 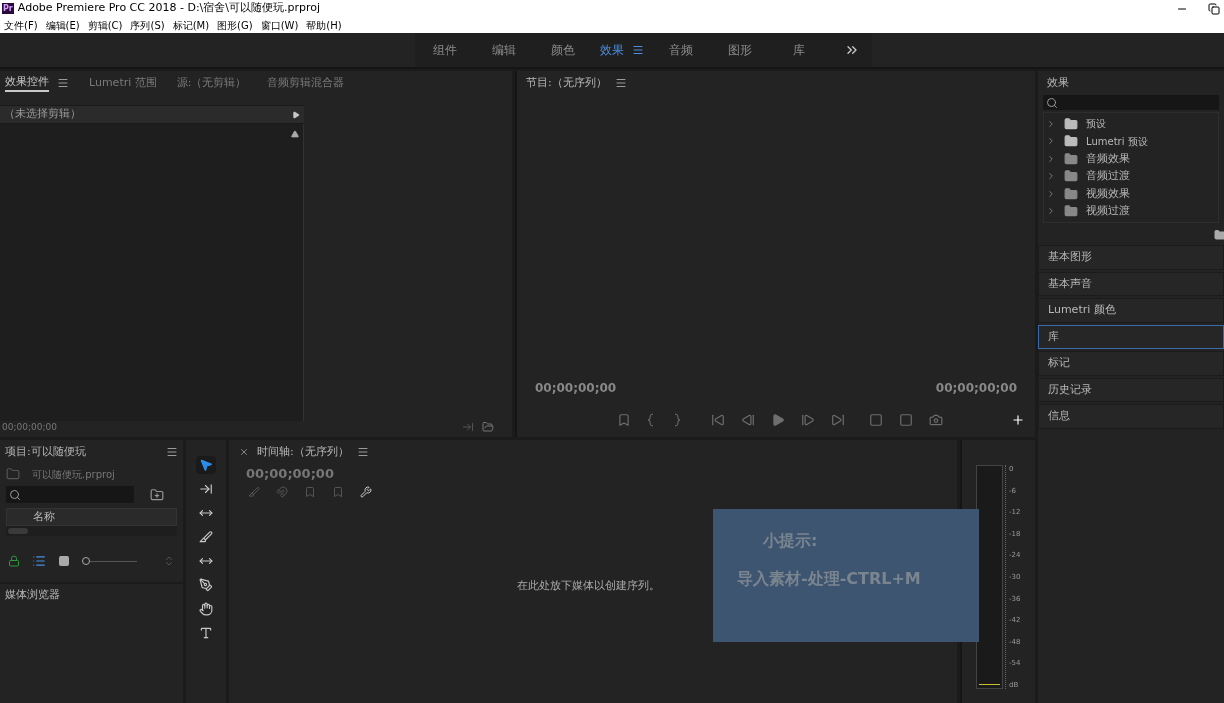 I want to click on step-back-icon, so click(x=748, y=420).